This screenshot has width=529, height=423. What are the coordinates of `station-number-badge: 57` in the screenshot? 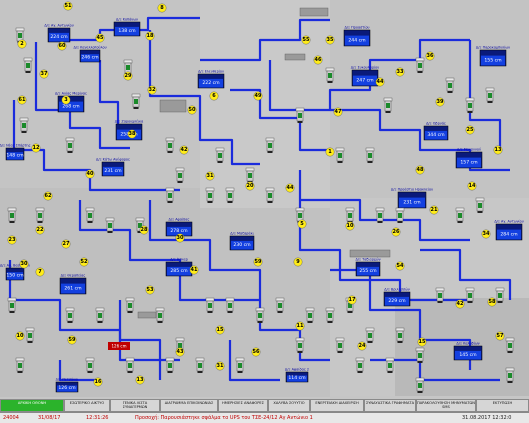 It's located at (500, 336).